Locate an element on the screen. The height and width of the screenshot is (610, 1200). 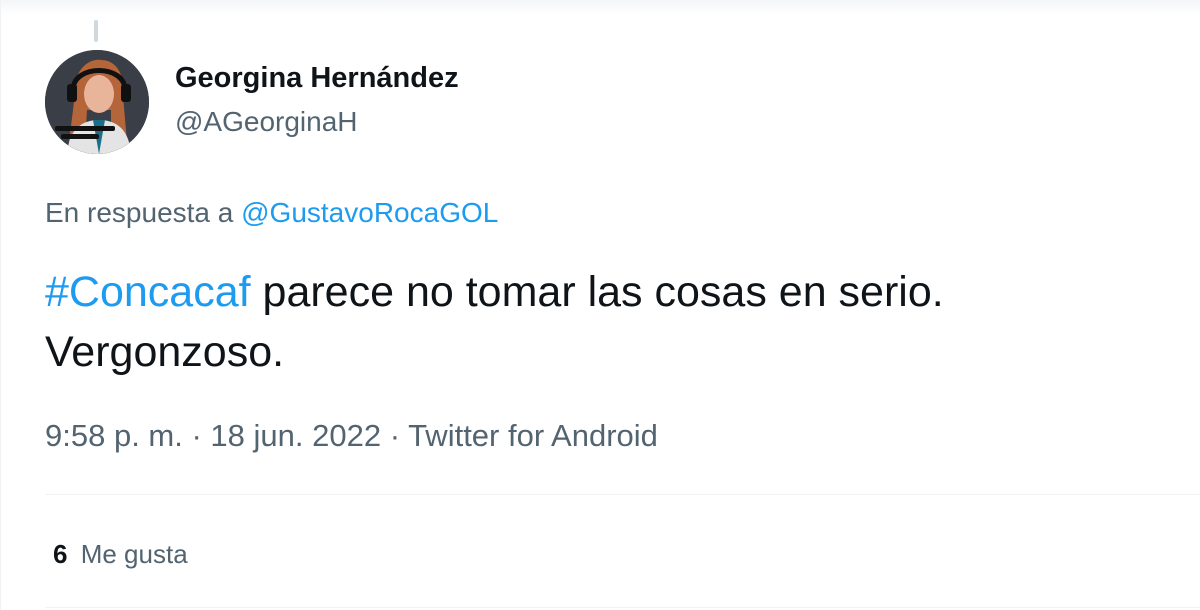
author-handle: @AGeorginaH is located at coordinates (266, 122).